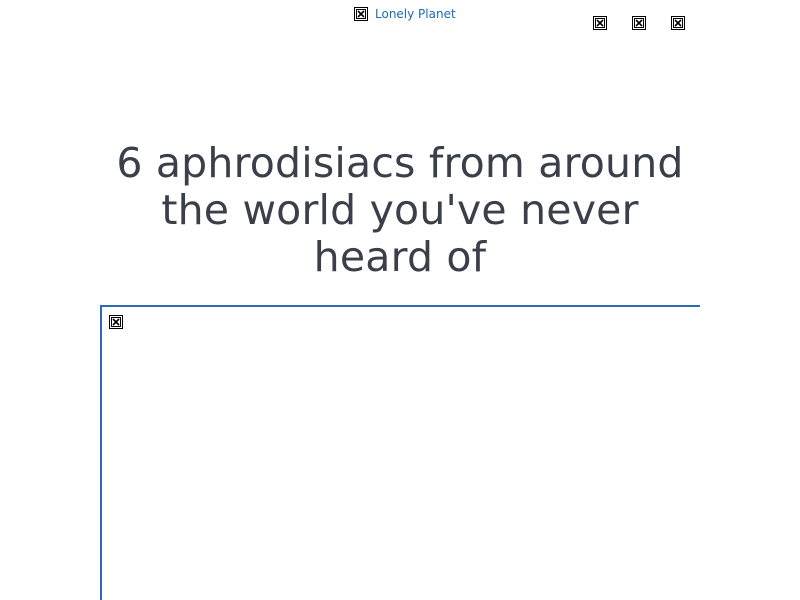 The image size is (800, 600). Describe the element at coordinates (415, 14) in the screenshot. I see `logo-link: Lonely Planet` at that location.